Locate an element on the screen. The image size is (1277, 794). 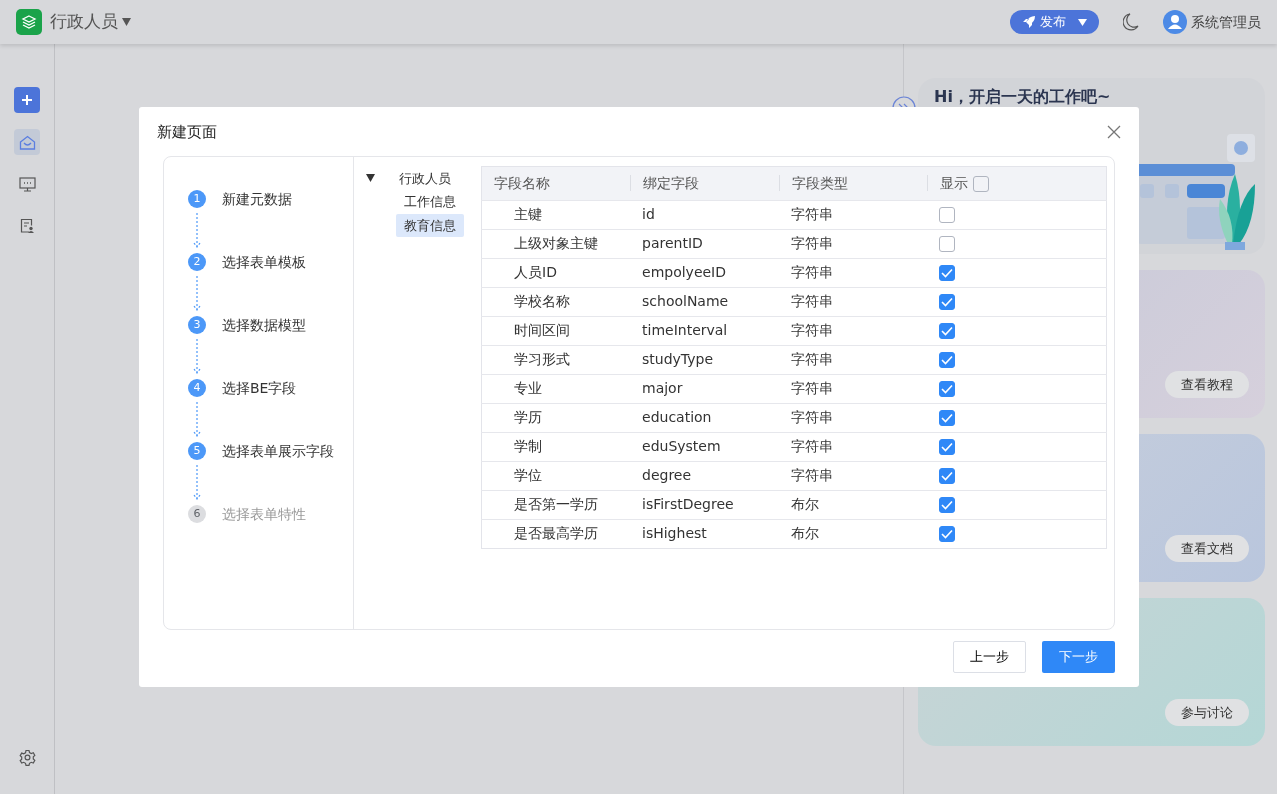
step-label: 新建元数据 is located at coordinates (257, 199).